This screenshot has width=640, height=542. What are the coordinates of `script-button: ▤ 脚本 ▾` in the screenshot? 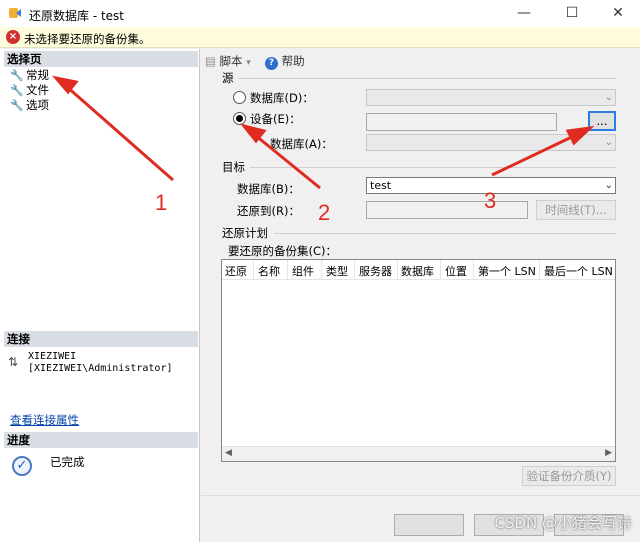 It's located at (228, 61).